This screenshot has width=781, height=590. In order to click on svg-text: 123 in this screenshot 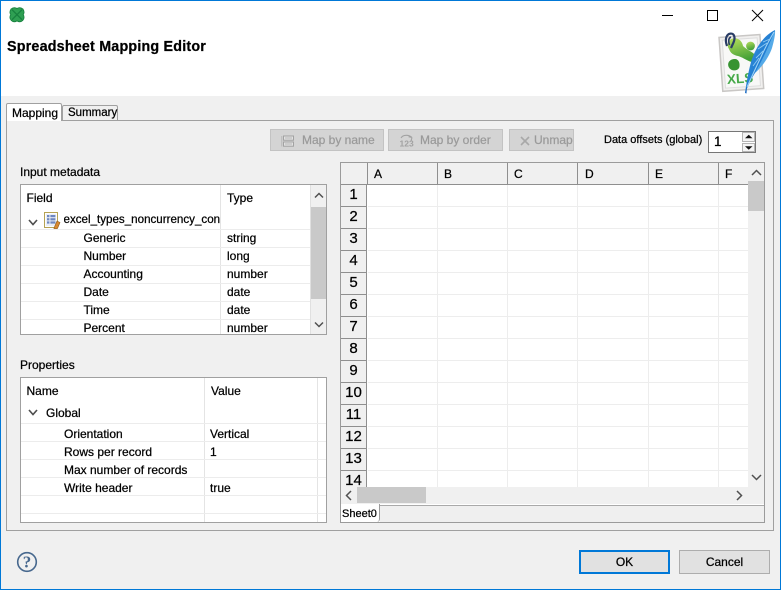, I will do `click(407, 144)`.